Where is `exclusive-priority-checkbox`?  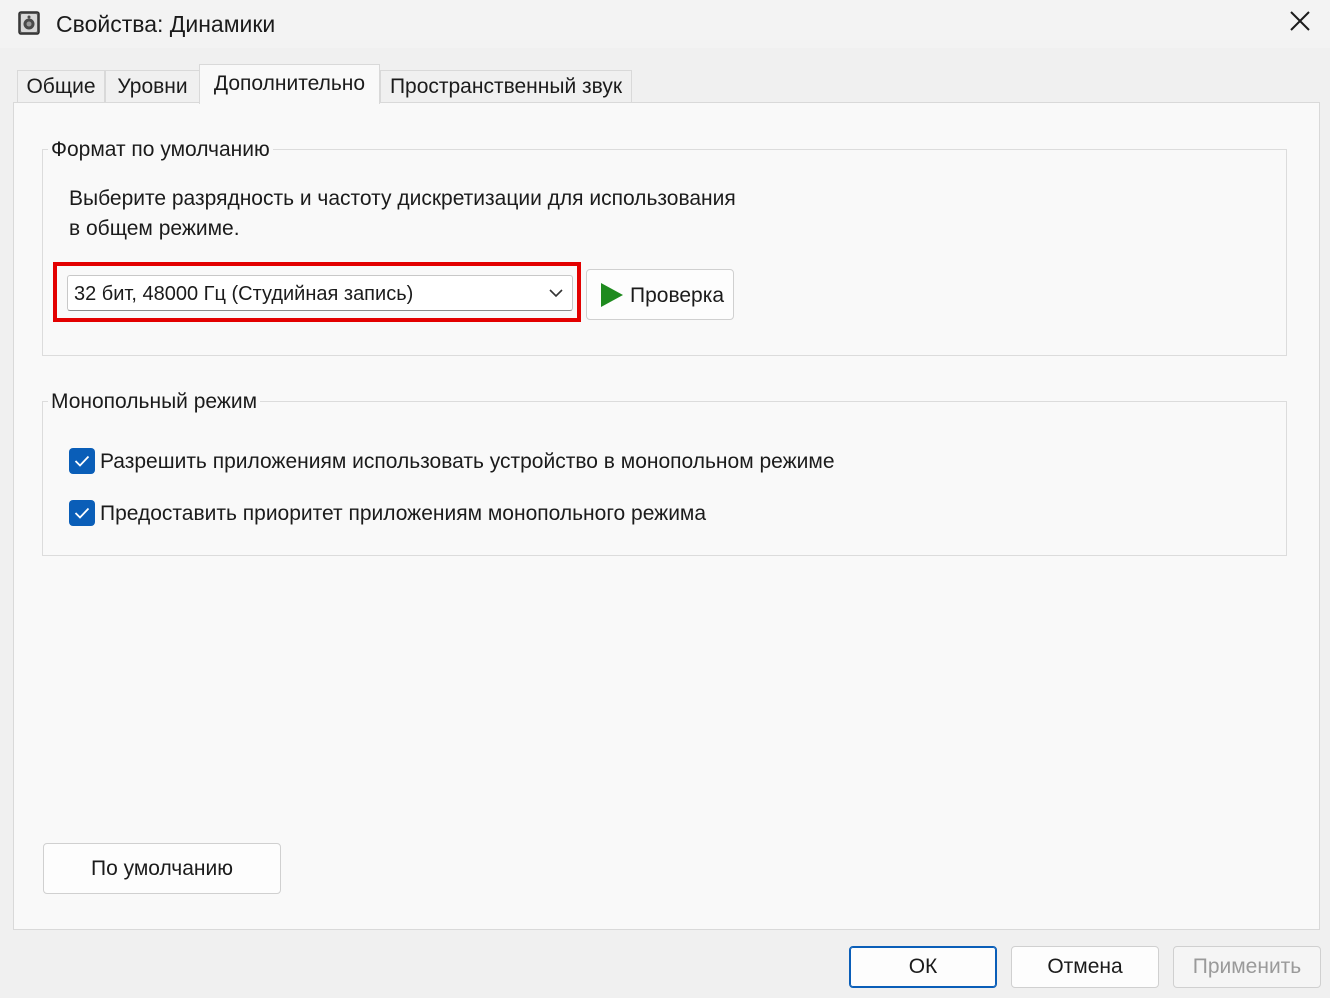
exclusive-priority-checkbox is located at coordinates (82, 513).